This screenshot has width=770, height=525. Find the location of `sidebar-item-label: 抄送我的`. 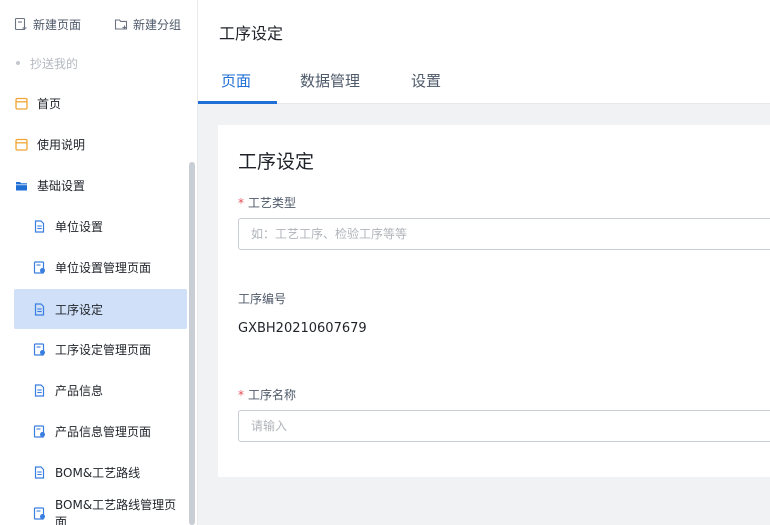

sidebar-item-label: 抄送我的 is located at coordinates (54, 63).